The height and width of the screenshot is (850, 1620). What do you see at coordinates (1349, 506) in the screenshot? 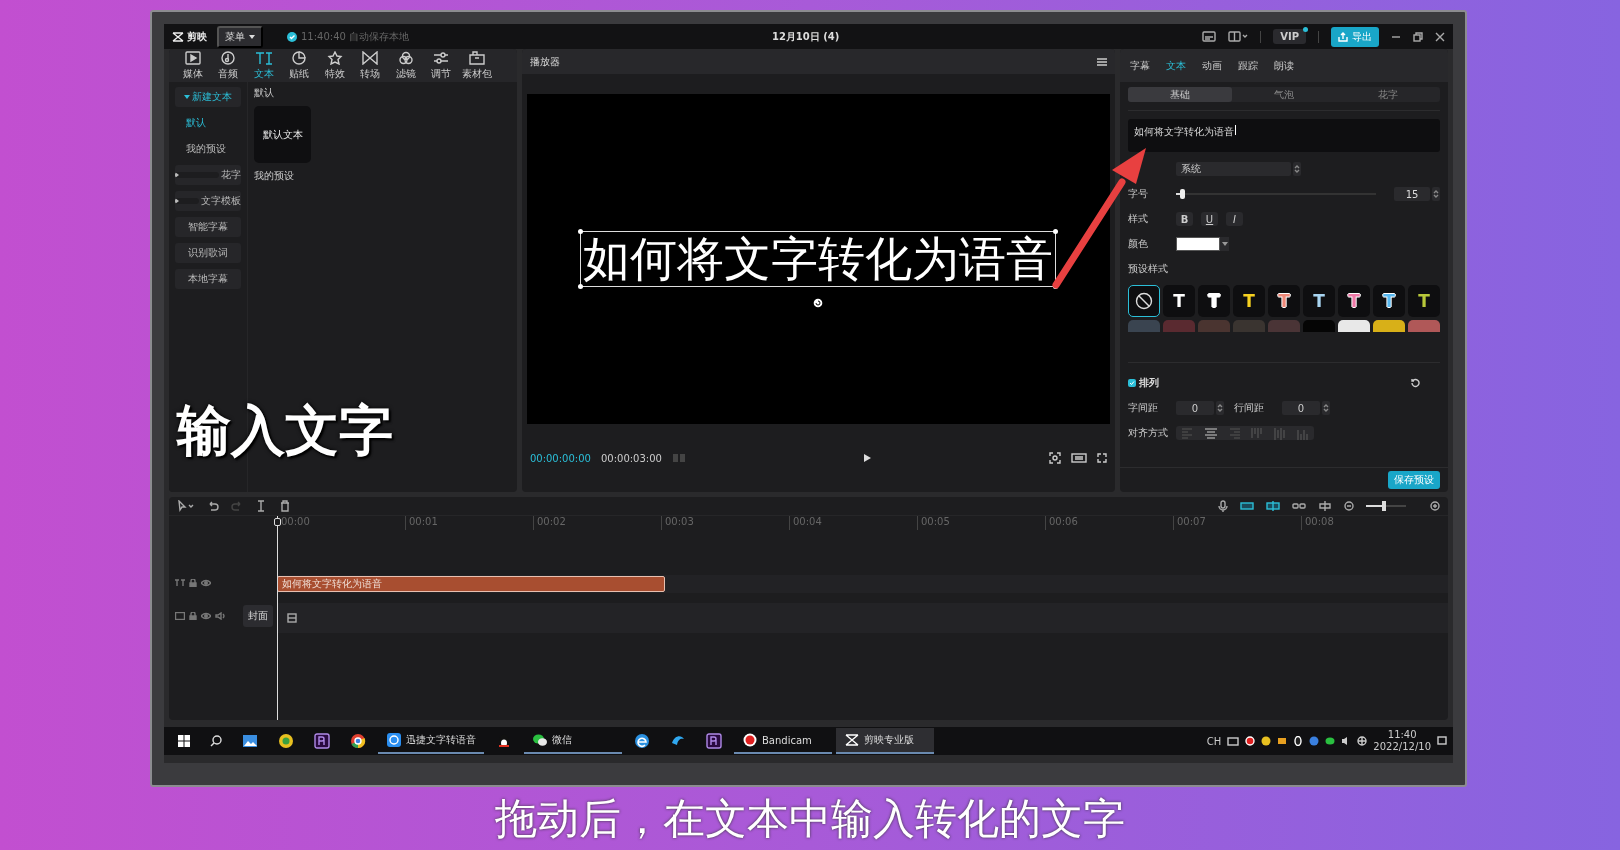
I see `zoom-out-icon` at bounding box center [1349, 506].